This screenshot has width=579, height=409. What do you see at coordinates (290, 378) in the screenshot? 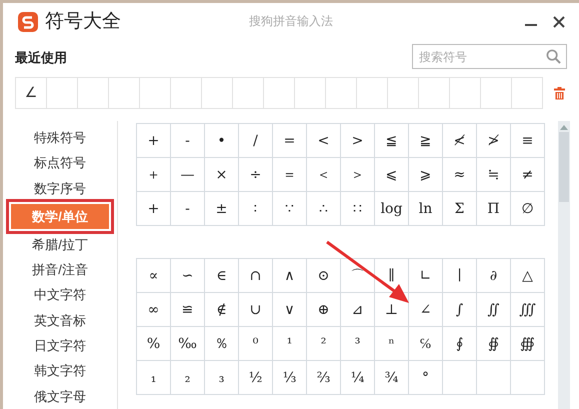
I see `symbol-cell: ⅓` at bounding box center [290, 378].